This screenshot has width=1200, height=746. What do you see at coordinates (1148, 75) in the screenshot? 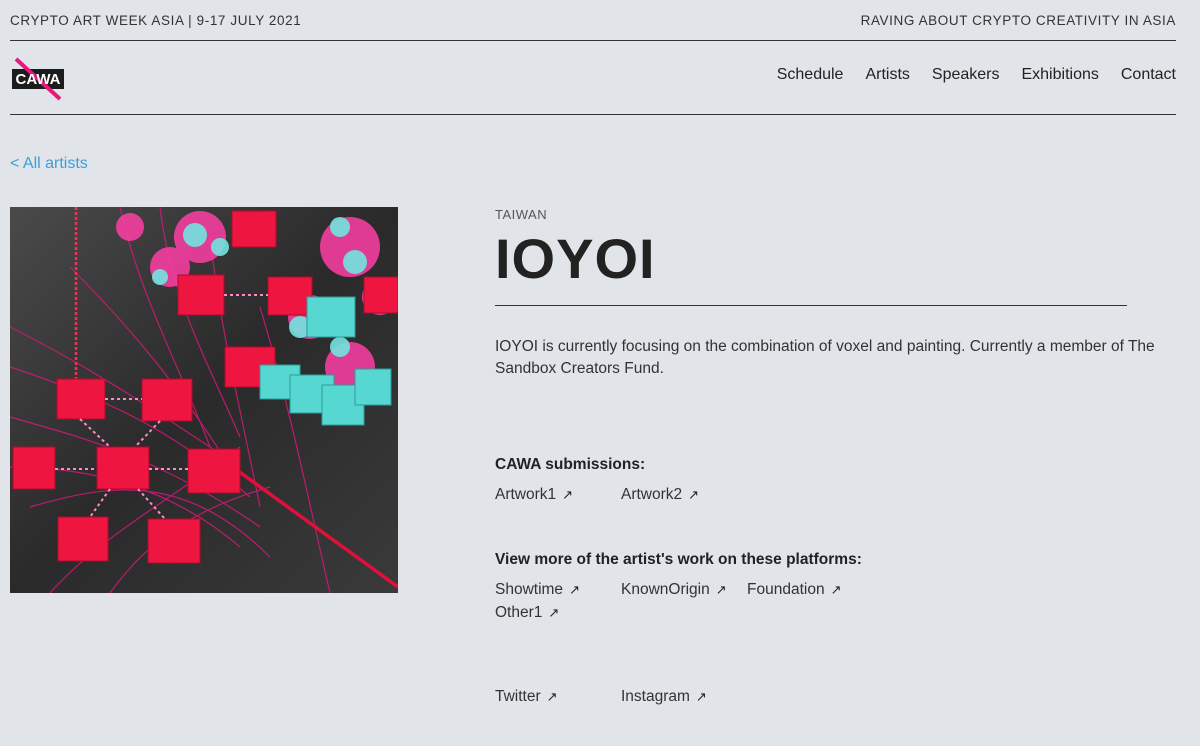
I see `nav-contact: Contact` at bounding box center [1148, 75].